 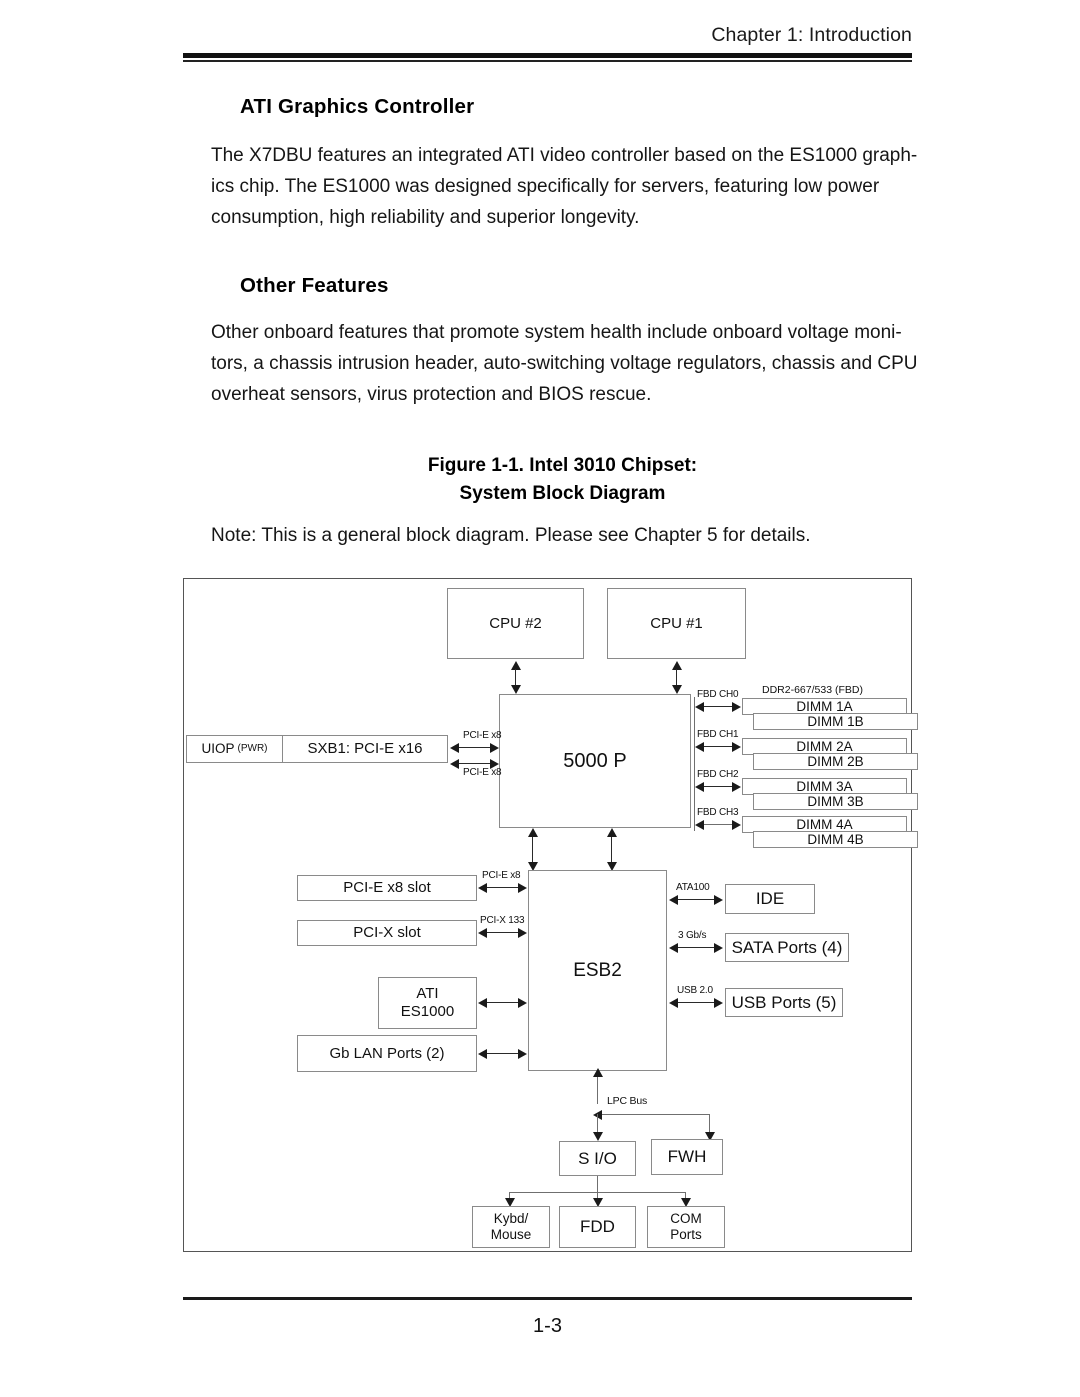 I want to click on block-label: FDD, so click(x=597, y=1226).